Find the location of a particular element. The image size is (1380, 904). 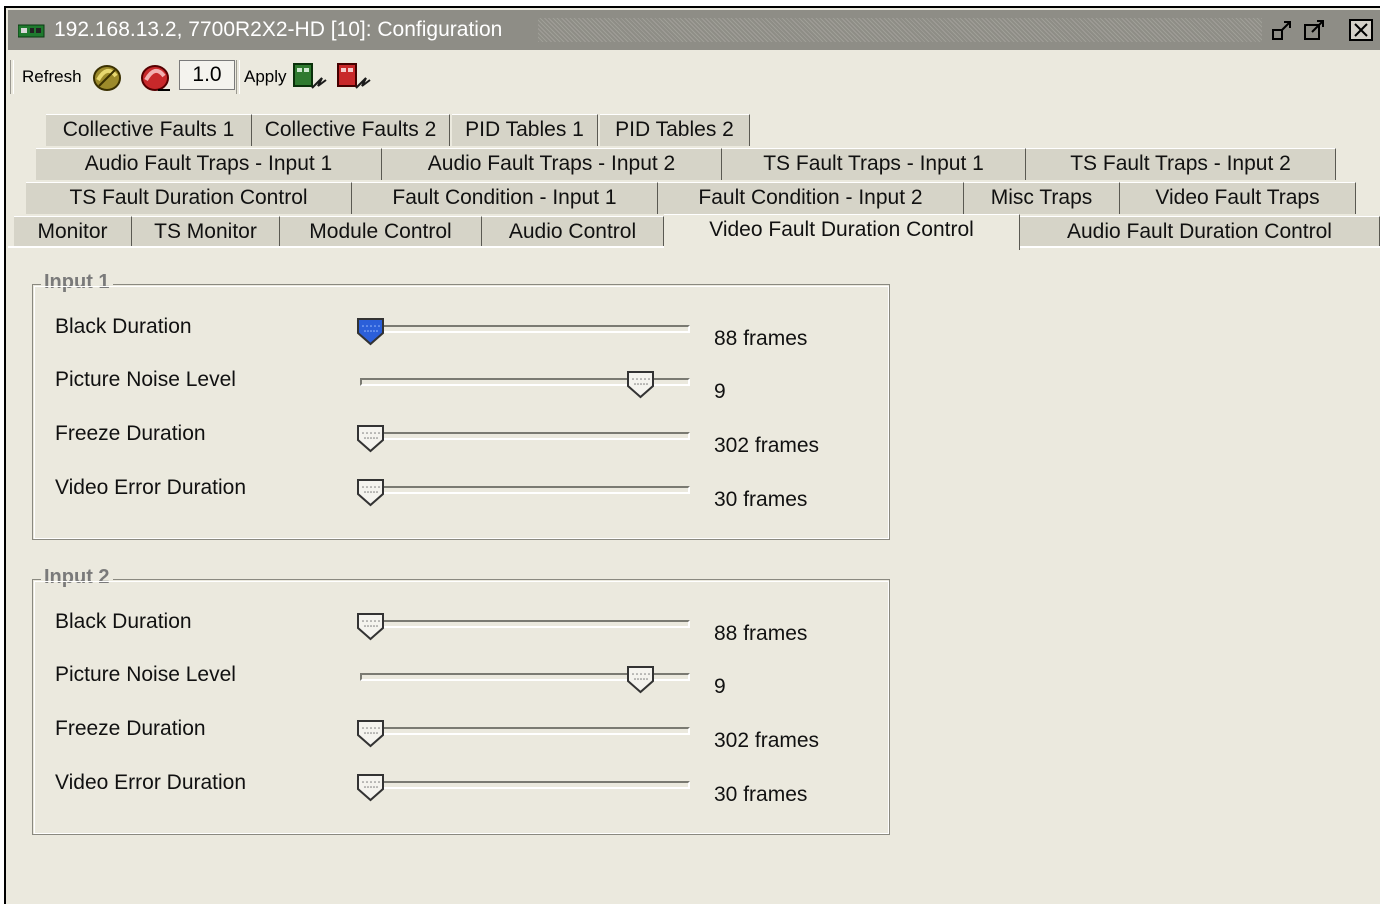

tab-video-fault-duration-control: Video Fault Duration Control is located at coordinates (842, 232).